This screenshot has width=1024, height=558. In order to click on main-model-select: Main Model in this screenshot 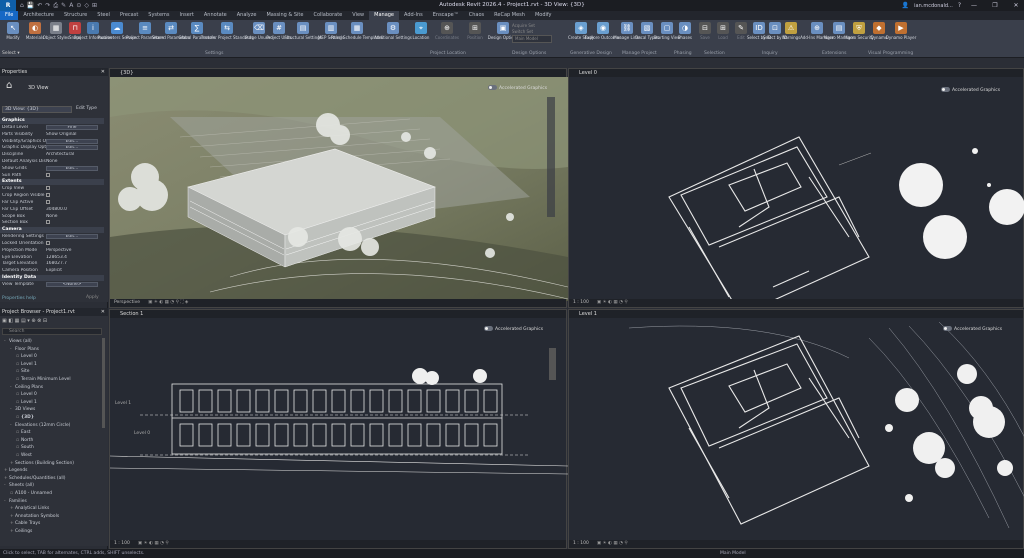, I will do `click(532, 39)`.